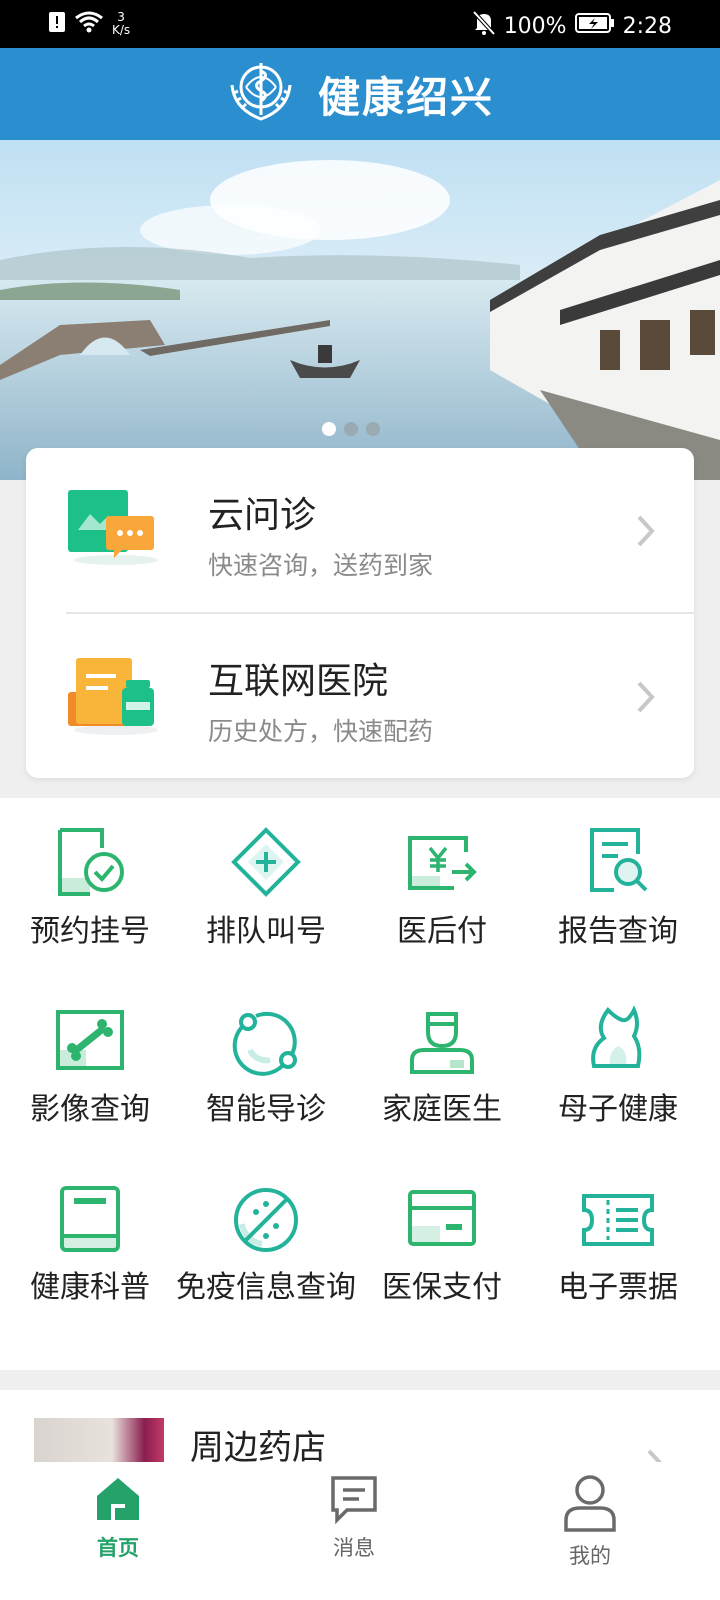 This screenshot has width=720, height=1600. Describe the element at coordinates (90, 1287) in the screenshot. I see `grid-label: 健康科普` at that location.